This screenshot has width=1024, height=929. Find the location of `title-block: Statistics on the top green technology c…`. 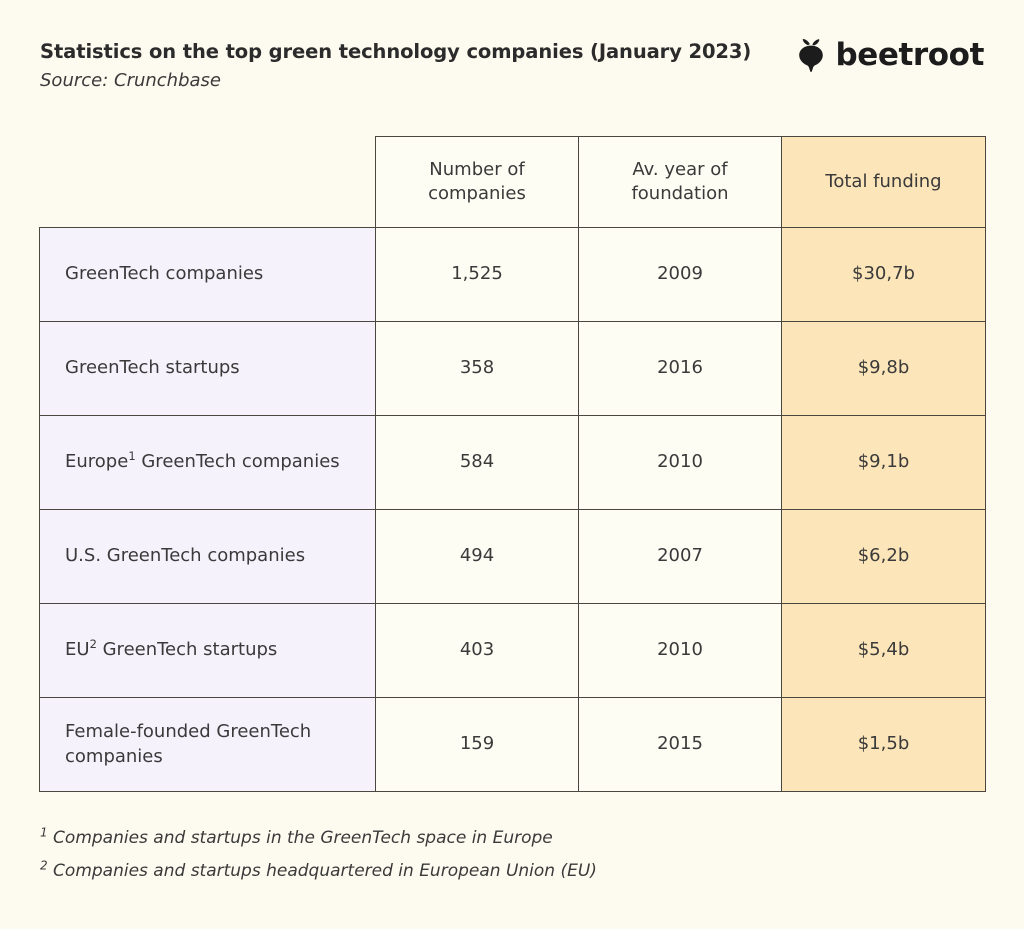

title-block: Statistics on the top green technology c… is located at coordinates (395, 66).